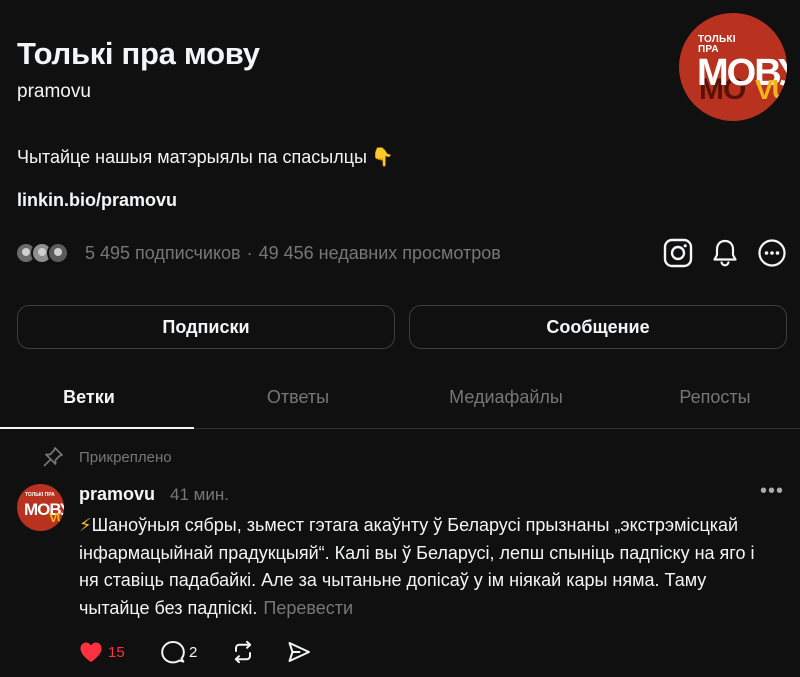 Image resolution: width=800 pixels, height=677 pixels. I want to click on follow-button: Подписки, so click(206, 327).